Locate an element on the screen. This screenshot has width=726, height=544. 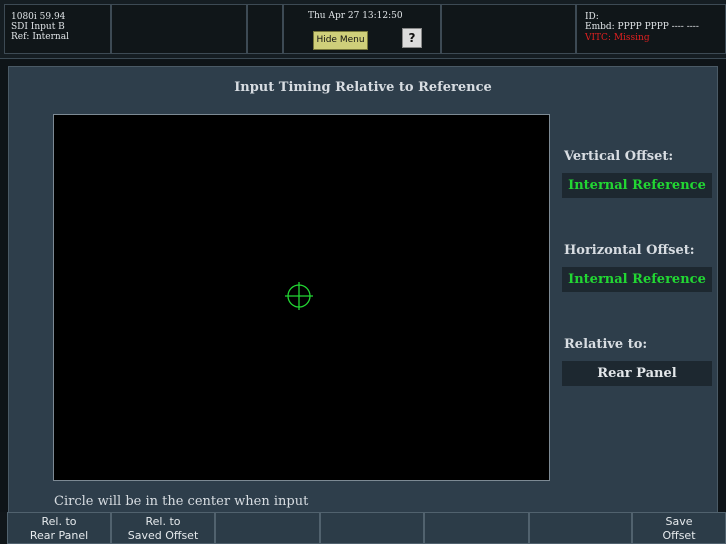
instruction-note: Circle will be in the center when input is located at coordinates (181, 501).